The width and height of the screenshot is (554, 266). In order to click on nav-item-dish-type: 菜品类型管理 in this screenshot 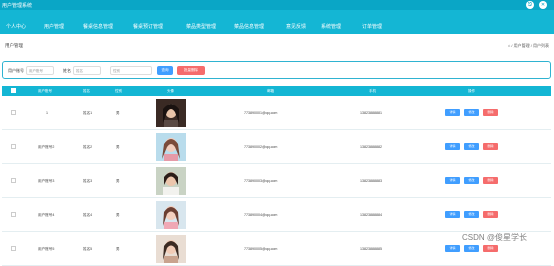, I will do `click(201, 26)`.